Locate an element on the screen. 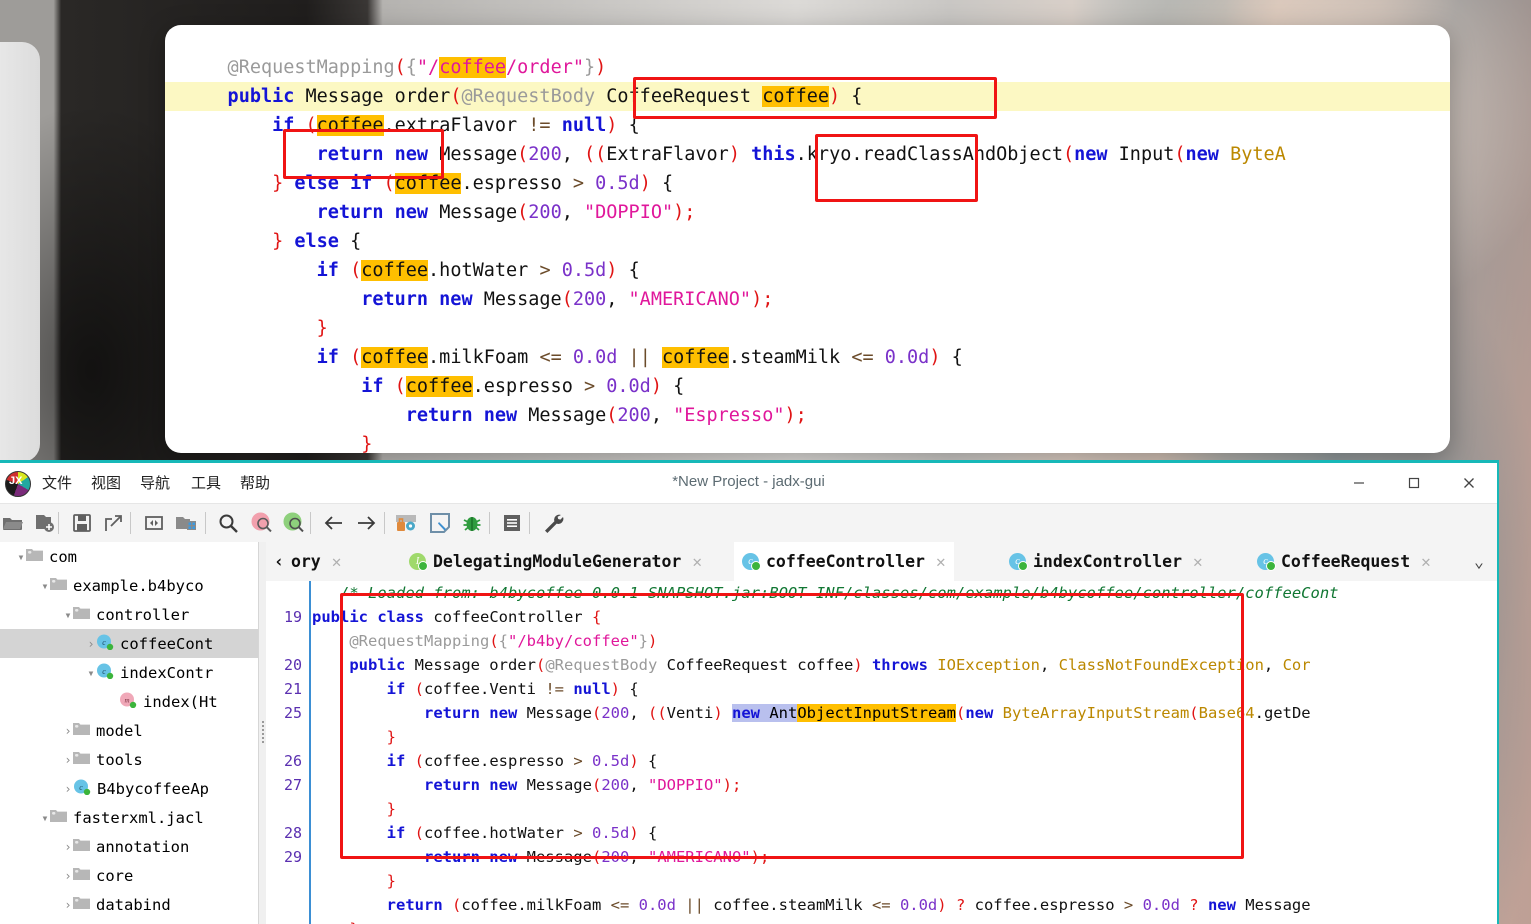 Image resolution: width=1531 pixels, height=924 pixels. line-number: 29 is located at coordinates (292, 857).